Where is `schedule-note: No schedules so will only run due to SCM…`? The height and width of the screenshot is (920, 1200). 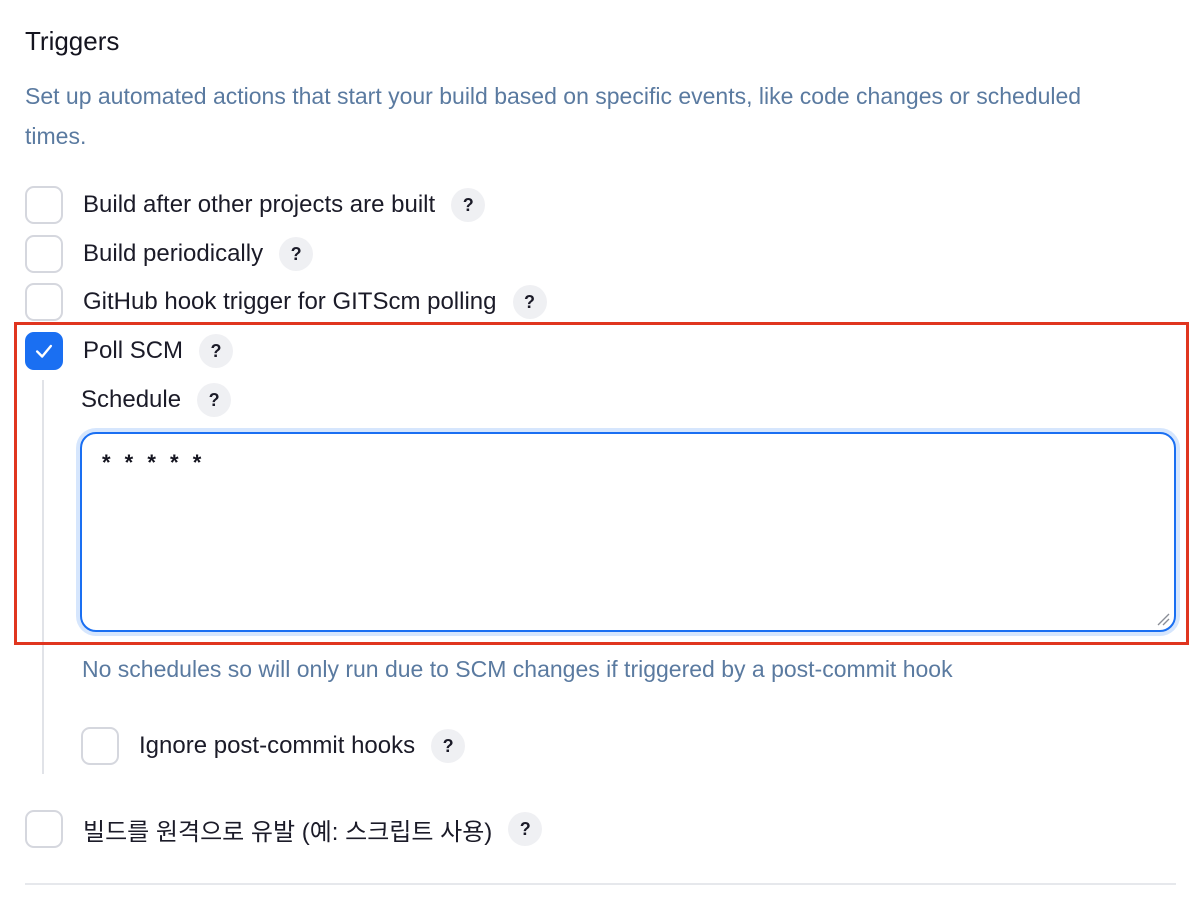
schedule-note: No schedules so will only run due to SCM… is located at coordinates (517, 669).